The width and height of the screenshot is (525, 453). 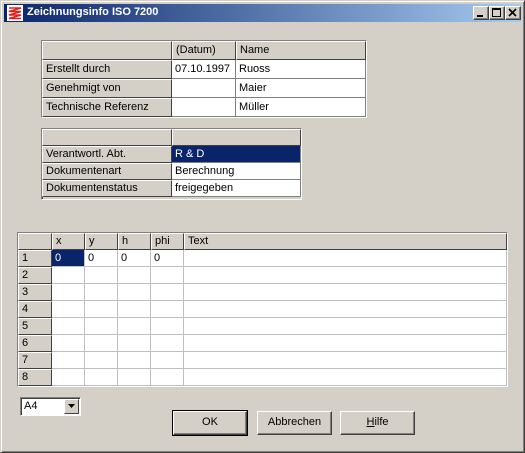 I want to click on row-label-referenz: Technische Referenz, so click(x=107, y=107).